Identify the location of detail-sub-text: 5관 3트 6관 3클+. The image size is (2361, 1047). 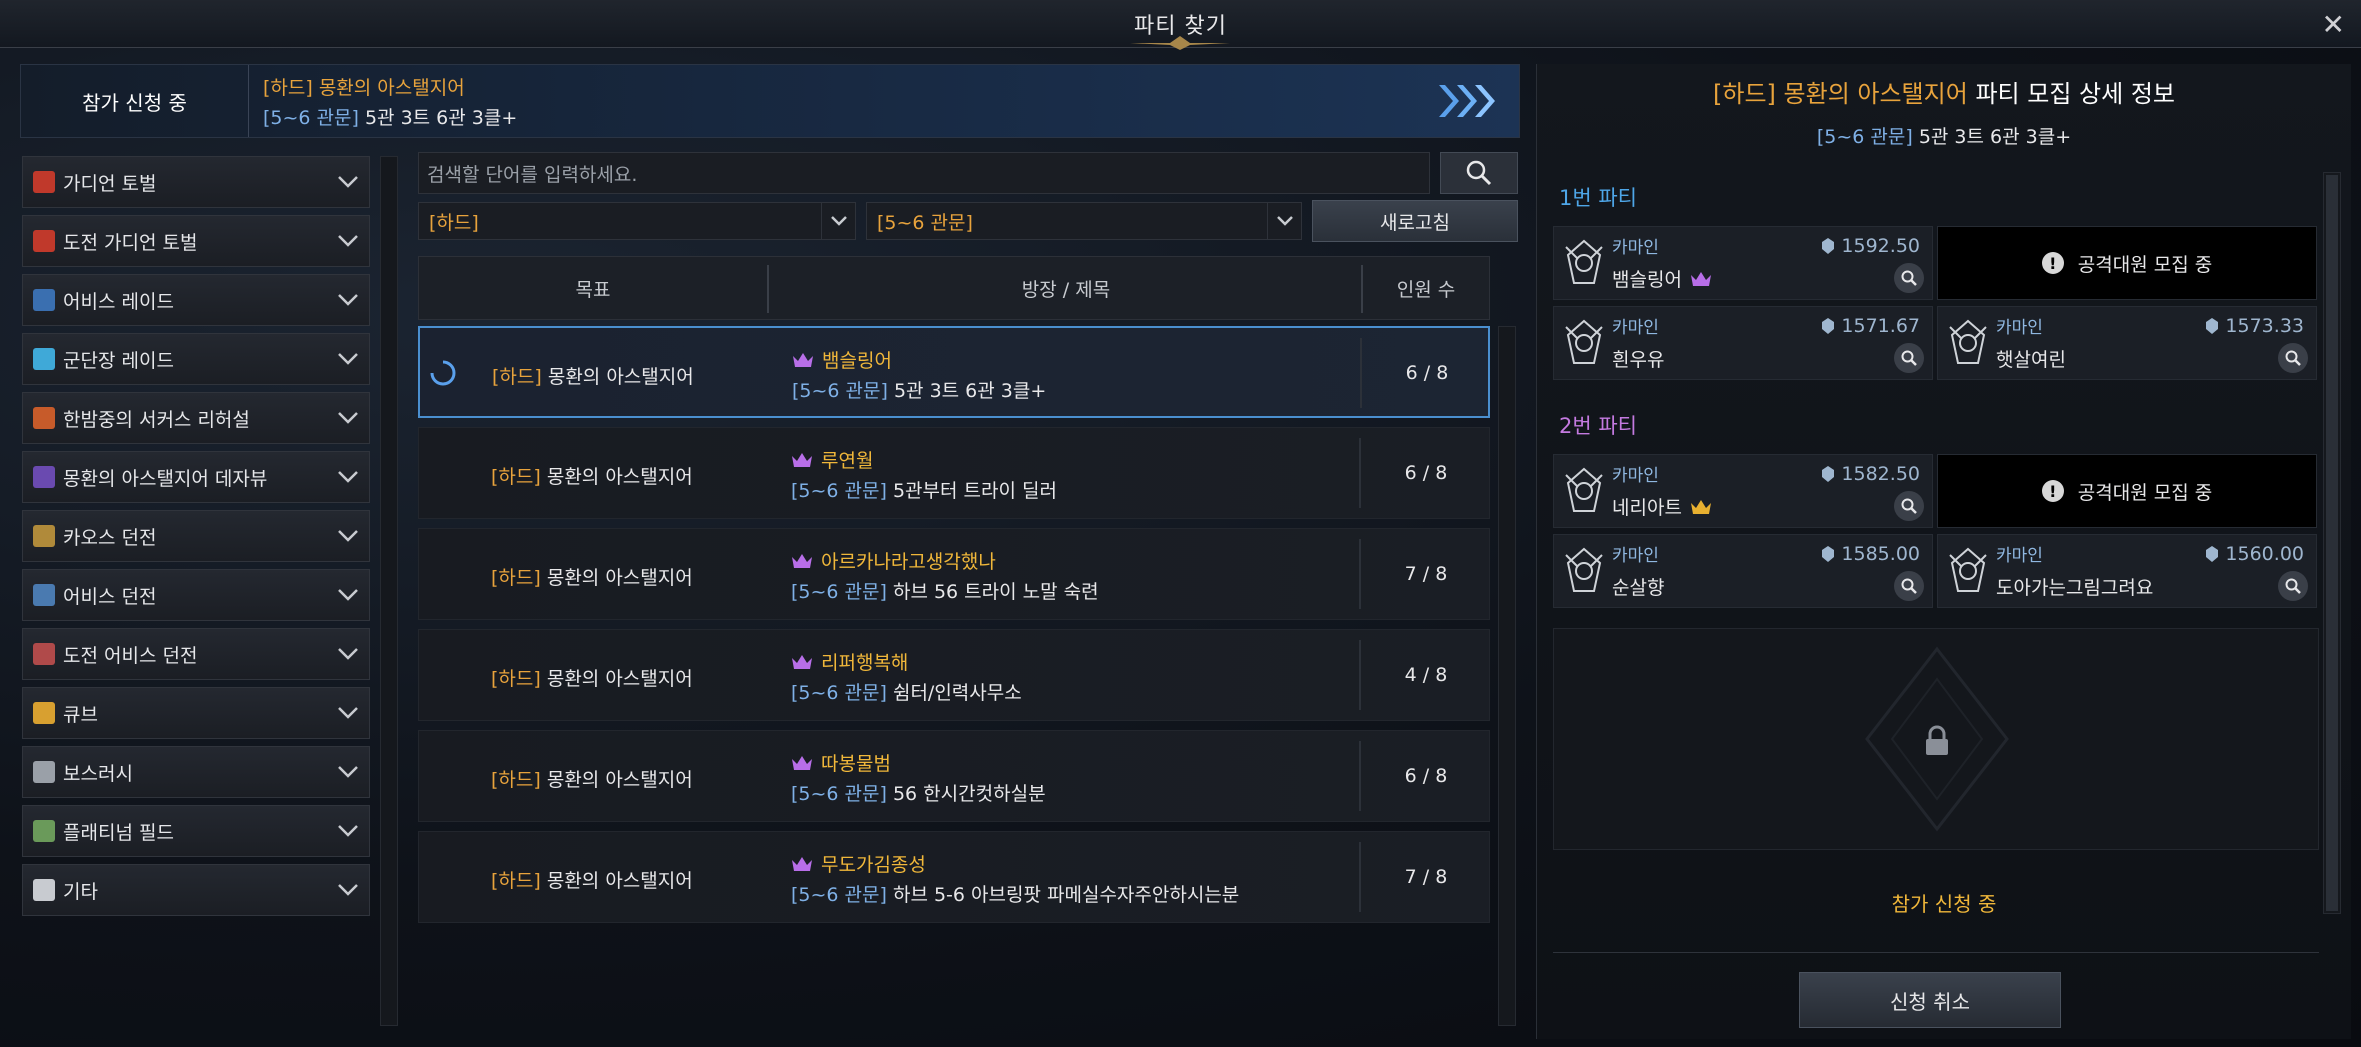
(1995, 137).